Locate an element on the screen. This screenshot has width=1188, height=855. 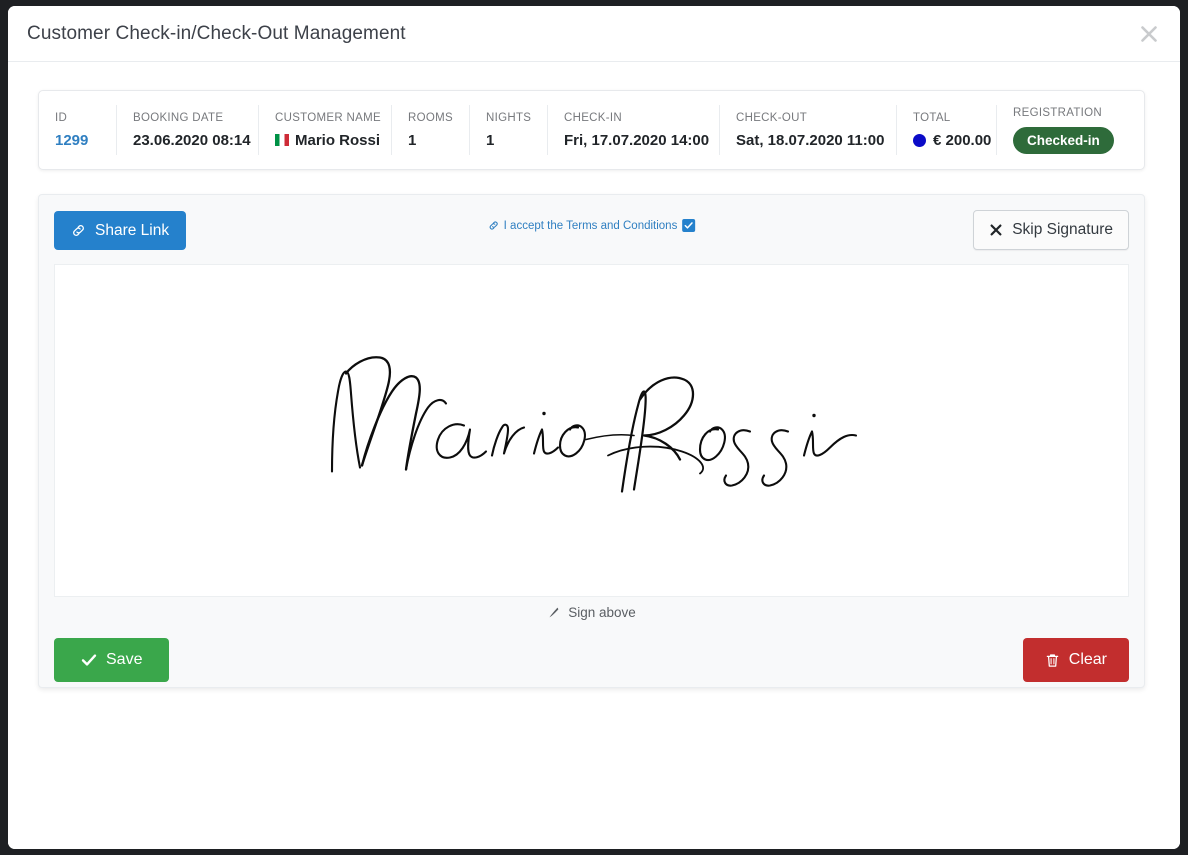
info-column-rooms: ROOMS 1 is located at coordinates (431, 130).